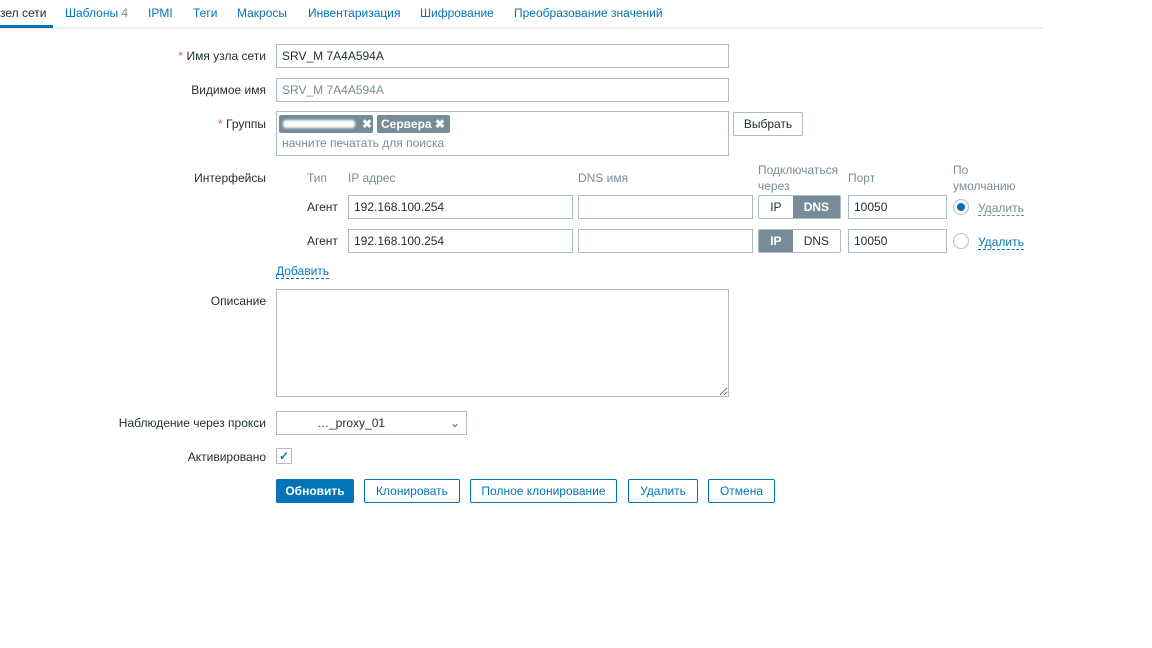  I want to click on select-groups-button: Выбрать, so click(768, 124).